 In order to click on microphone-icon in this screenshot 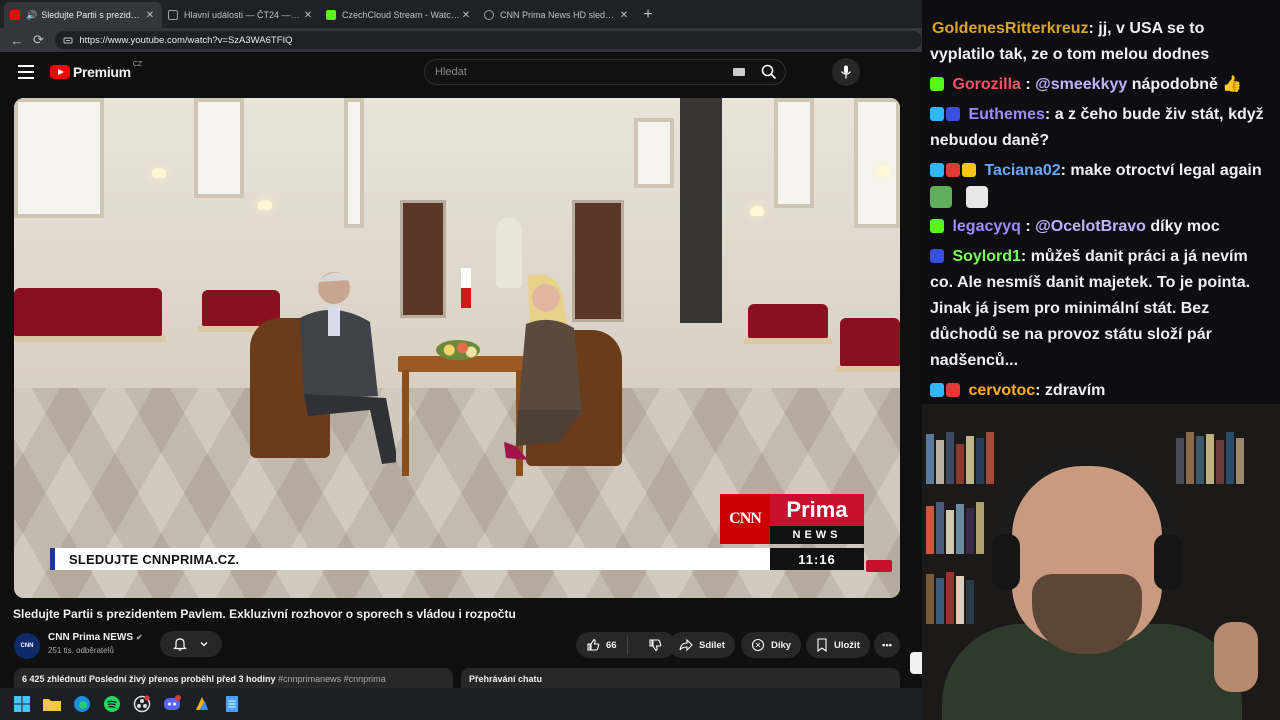, I will do `click(846, 72)`.